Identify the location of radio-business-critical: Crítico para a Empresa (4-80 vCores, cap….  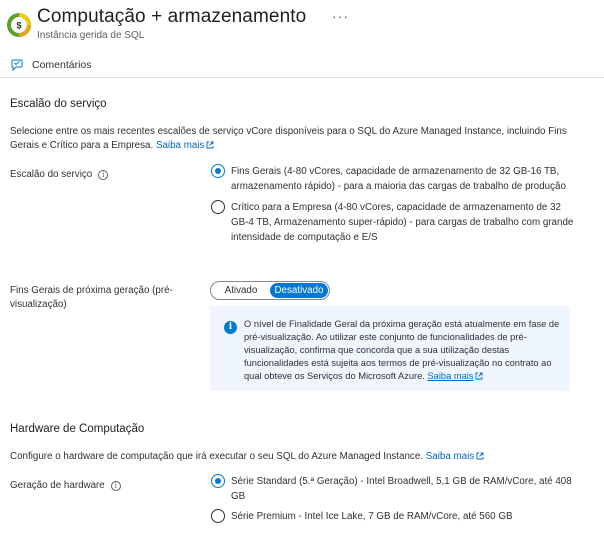
(396, 222).